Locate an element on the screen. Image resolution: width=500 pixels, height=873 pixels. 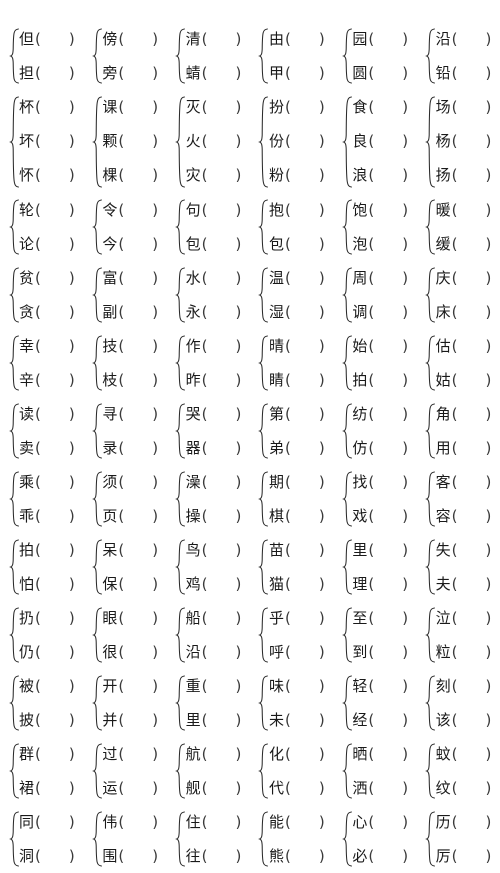
character-answer-line: 寻() is located at coordinates (134, 414).